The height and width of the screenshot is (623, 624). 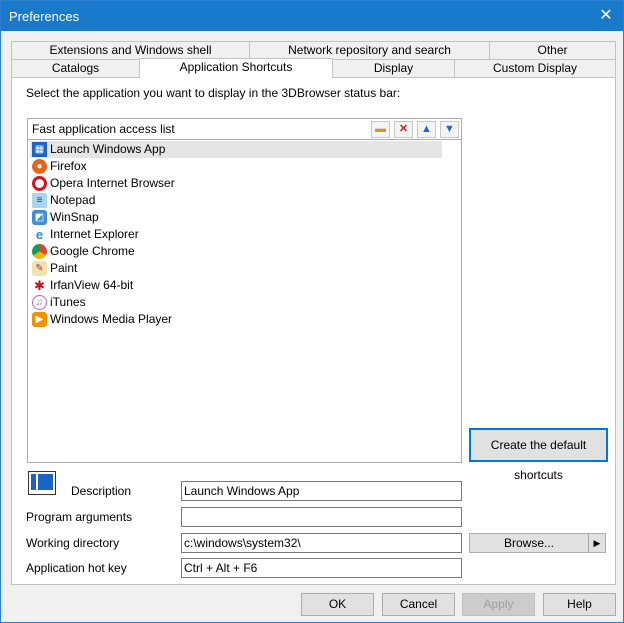 What do you see at coordinates (236, 200) in the screenshot?
I see `list-item-notepad: ≡ Notepad` at bounding box center [236, 200].